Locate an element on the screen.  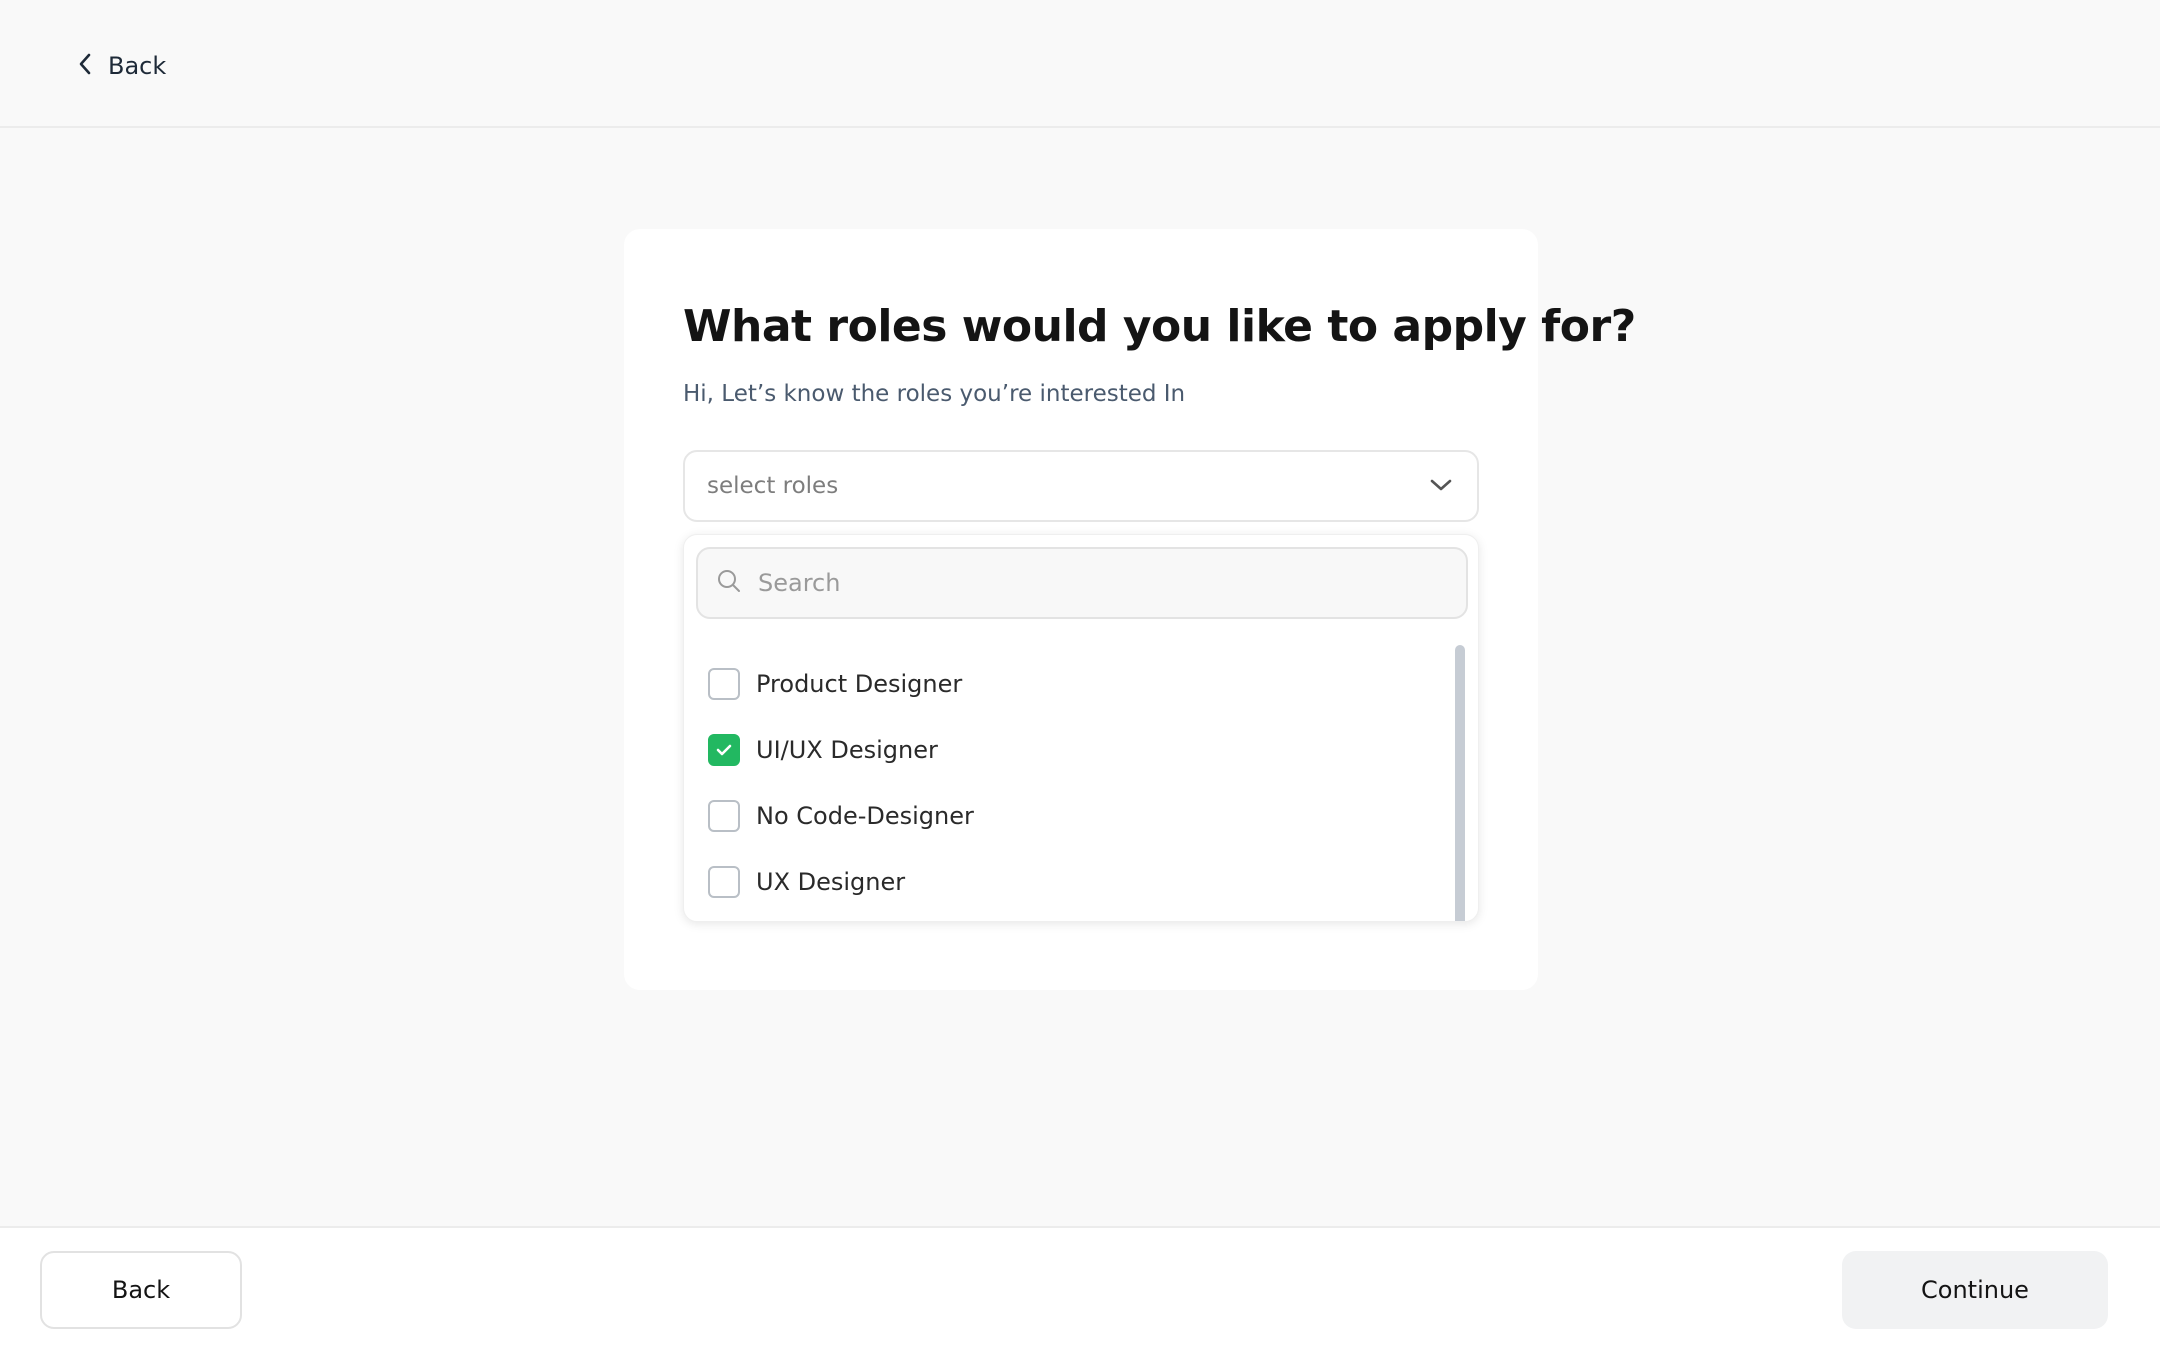
check-icon is located at coordinates (724, 750).